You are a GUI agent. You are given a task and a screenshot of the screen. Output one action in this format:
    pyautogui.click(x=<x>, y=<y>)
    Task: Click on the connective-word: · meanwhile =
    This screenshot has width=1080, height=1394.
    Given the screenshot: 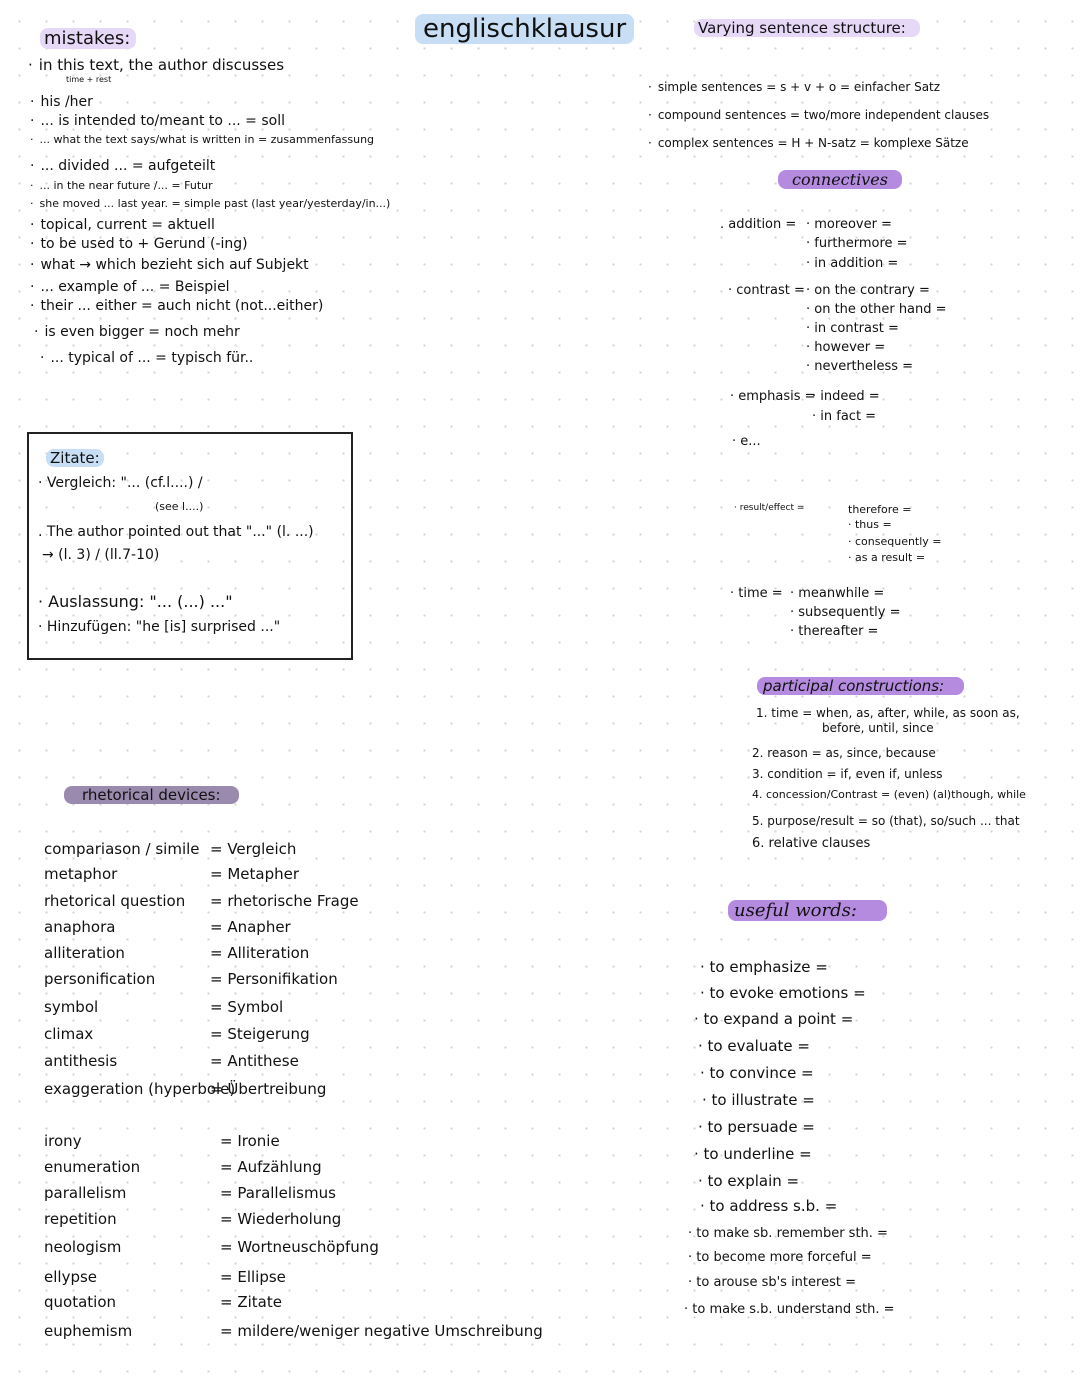 What is the action you would take?
    pyautogui.click(x=837, y=593)
    